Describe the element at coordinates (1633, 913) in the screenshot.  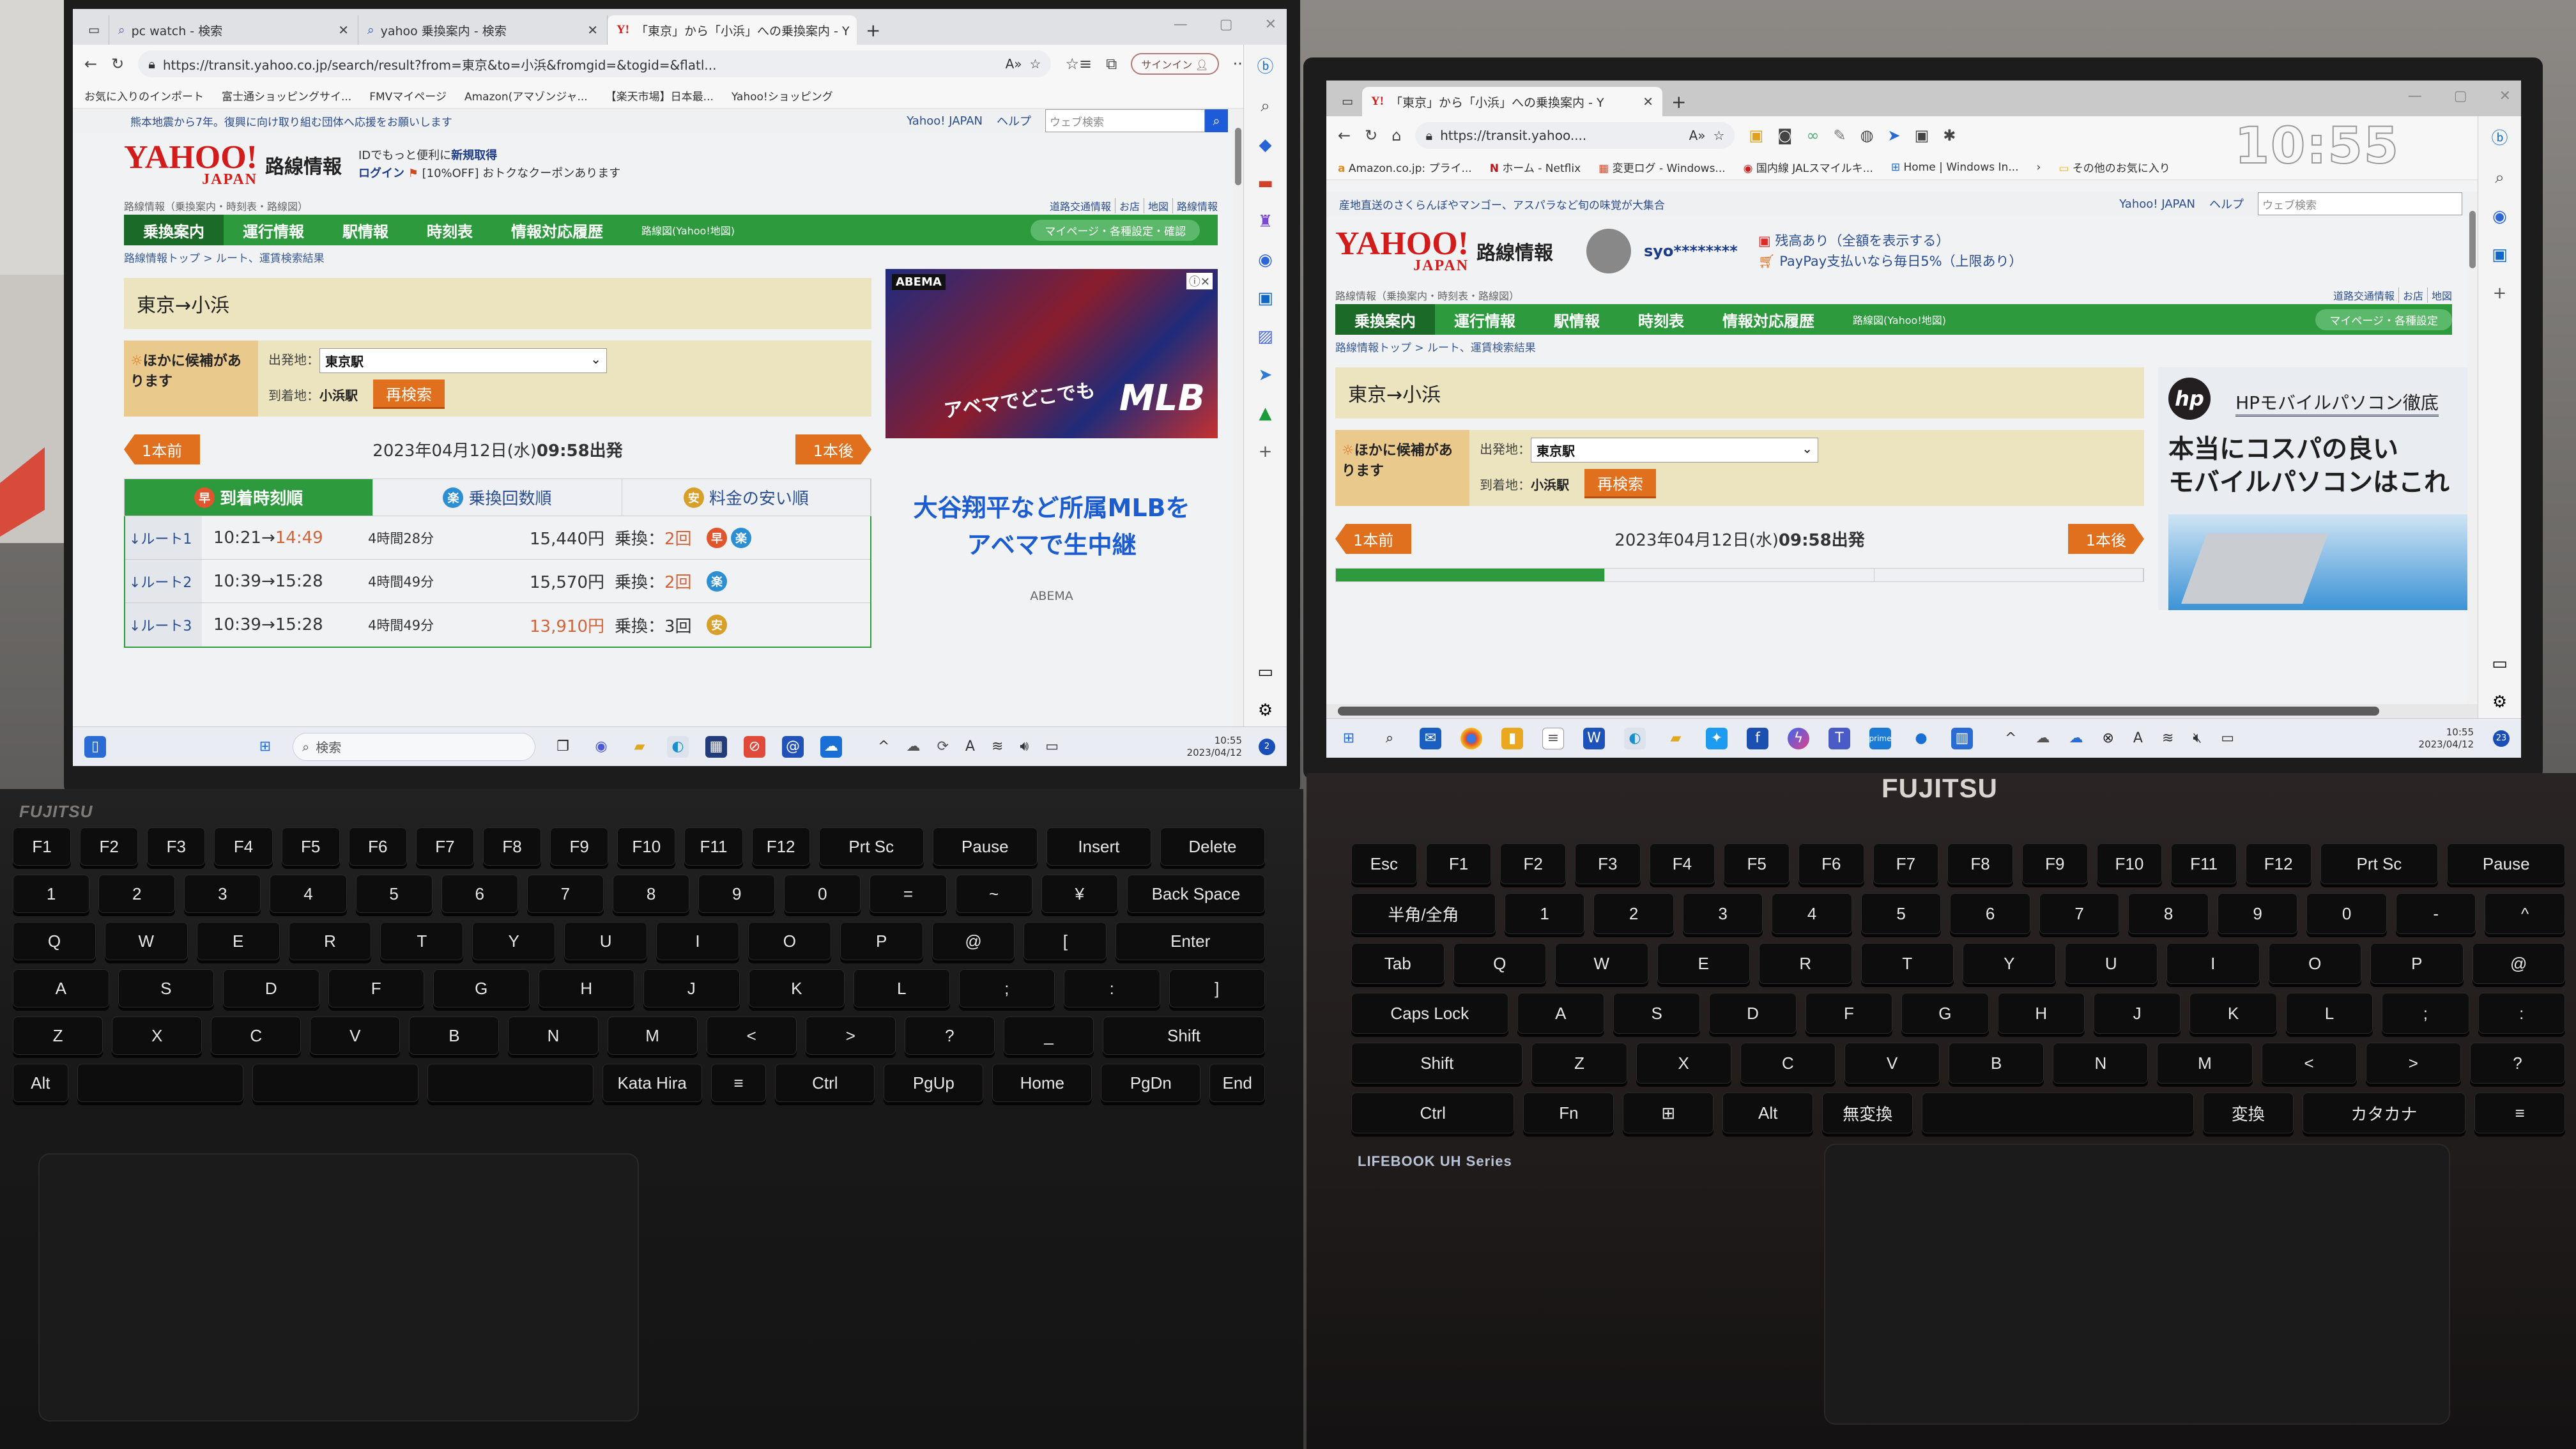
I see `keyboard-key: 2` at that location.